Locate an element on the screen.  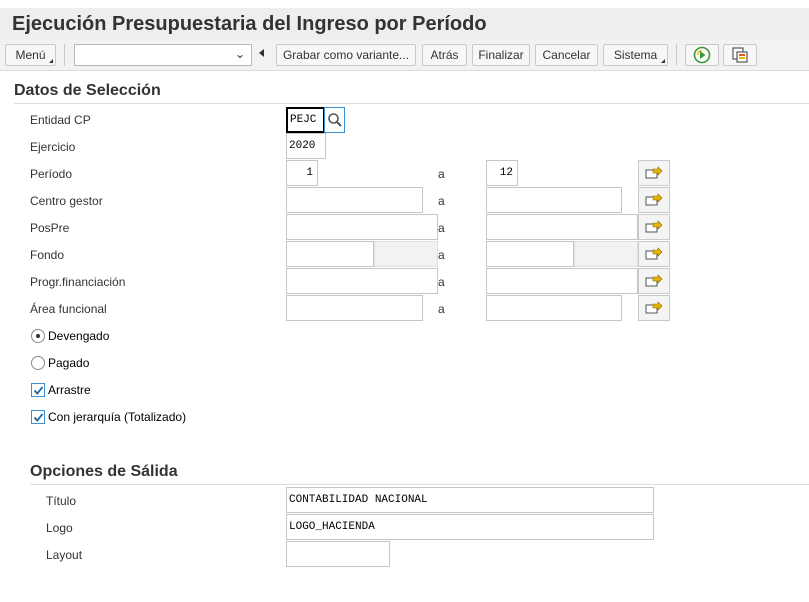
entidad-cp-search-help is located at coordinates (334, 120).